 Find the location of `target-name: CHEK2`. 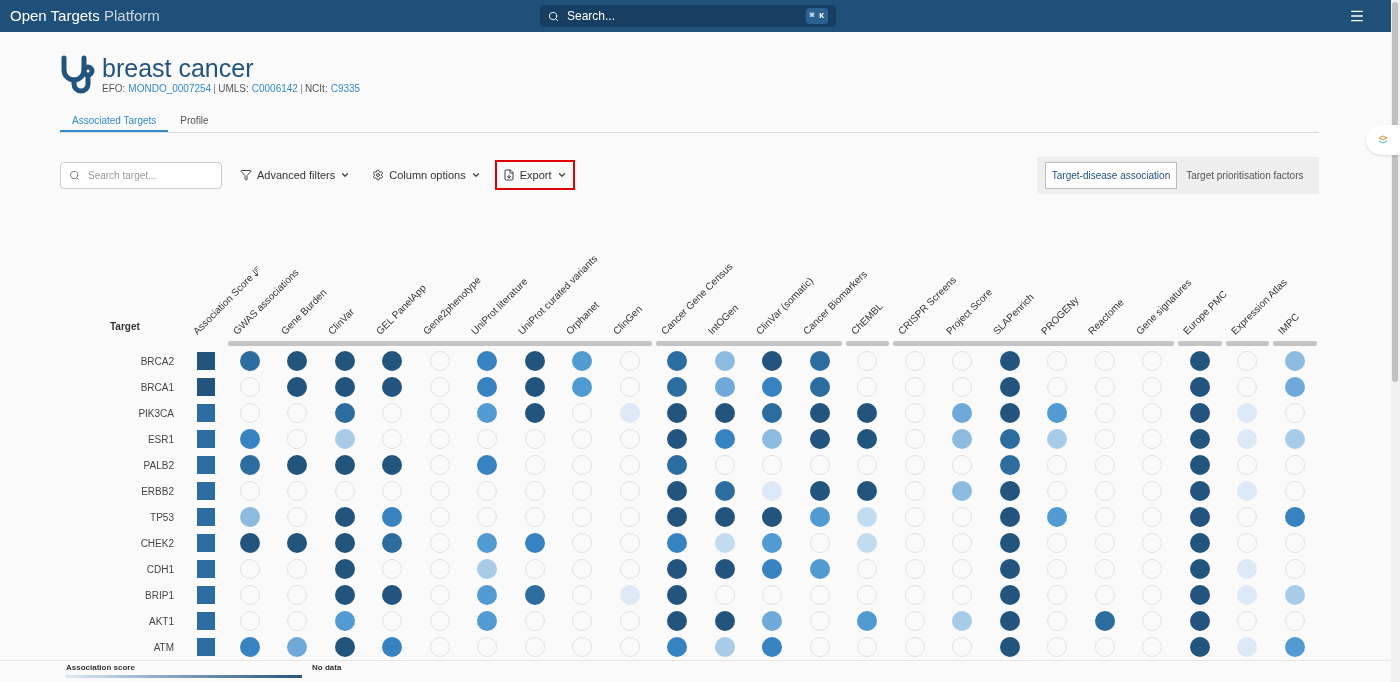

target-name: CHEK2 is located at coordinates (157, 543).